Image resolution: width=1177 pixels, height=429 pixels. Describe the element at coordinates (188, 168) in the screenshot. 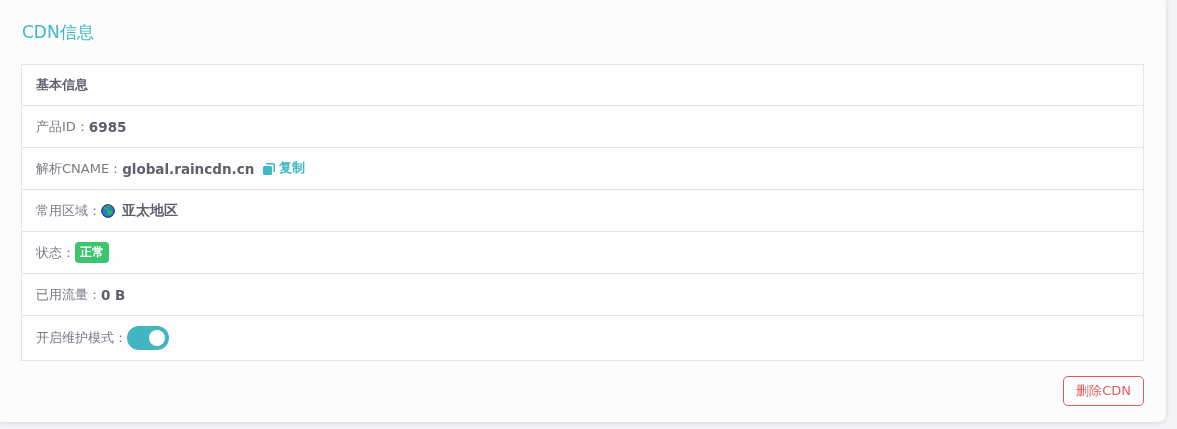

I see `field-value: global.raincdn.cn` at that location.